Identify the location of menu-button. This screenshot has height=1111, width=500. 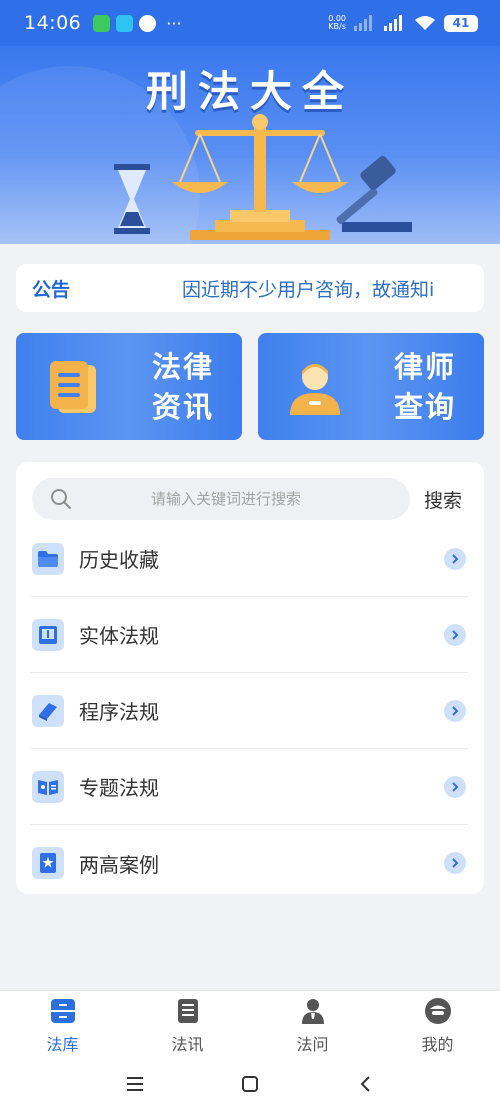
(135, 1084).